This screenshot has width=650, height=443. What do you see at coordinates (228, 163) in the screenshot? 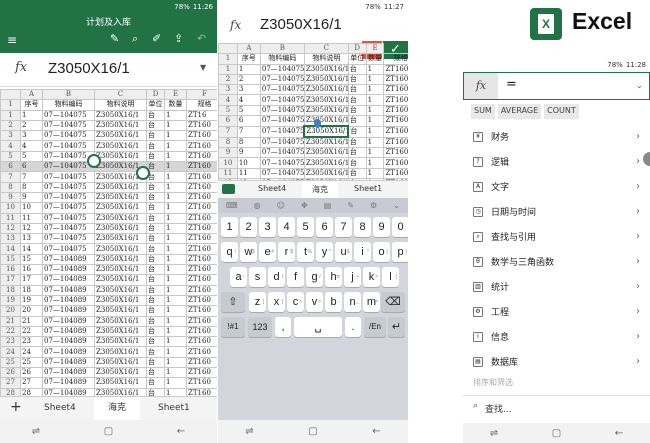
I see `row-header: 10` at bounding box center [228, 163].